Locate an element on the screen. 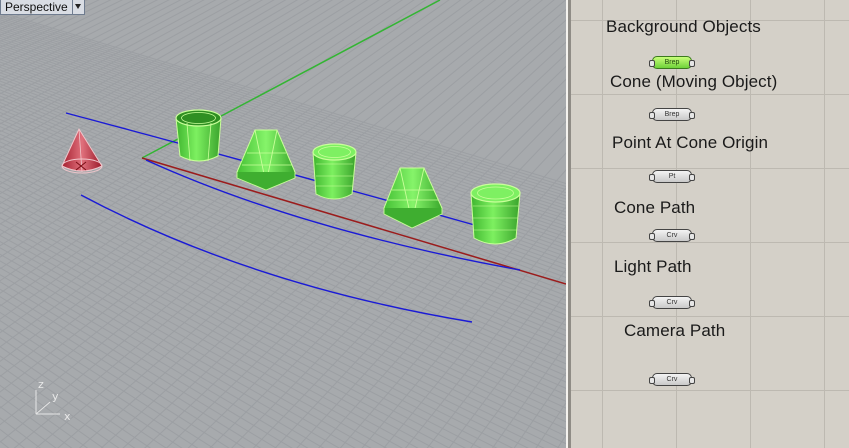  param-background-objects: Brep is located at coordinates (672, 62).